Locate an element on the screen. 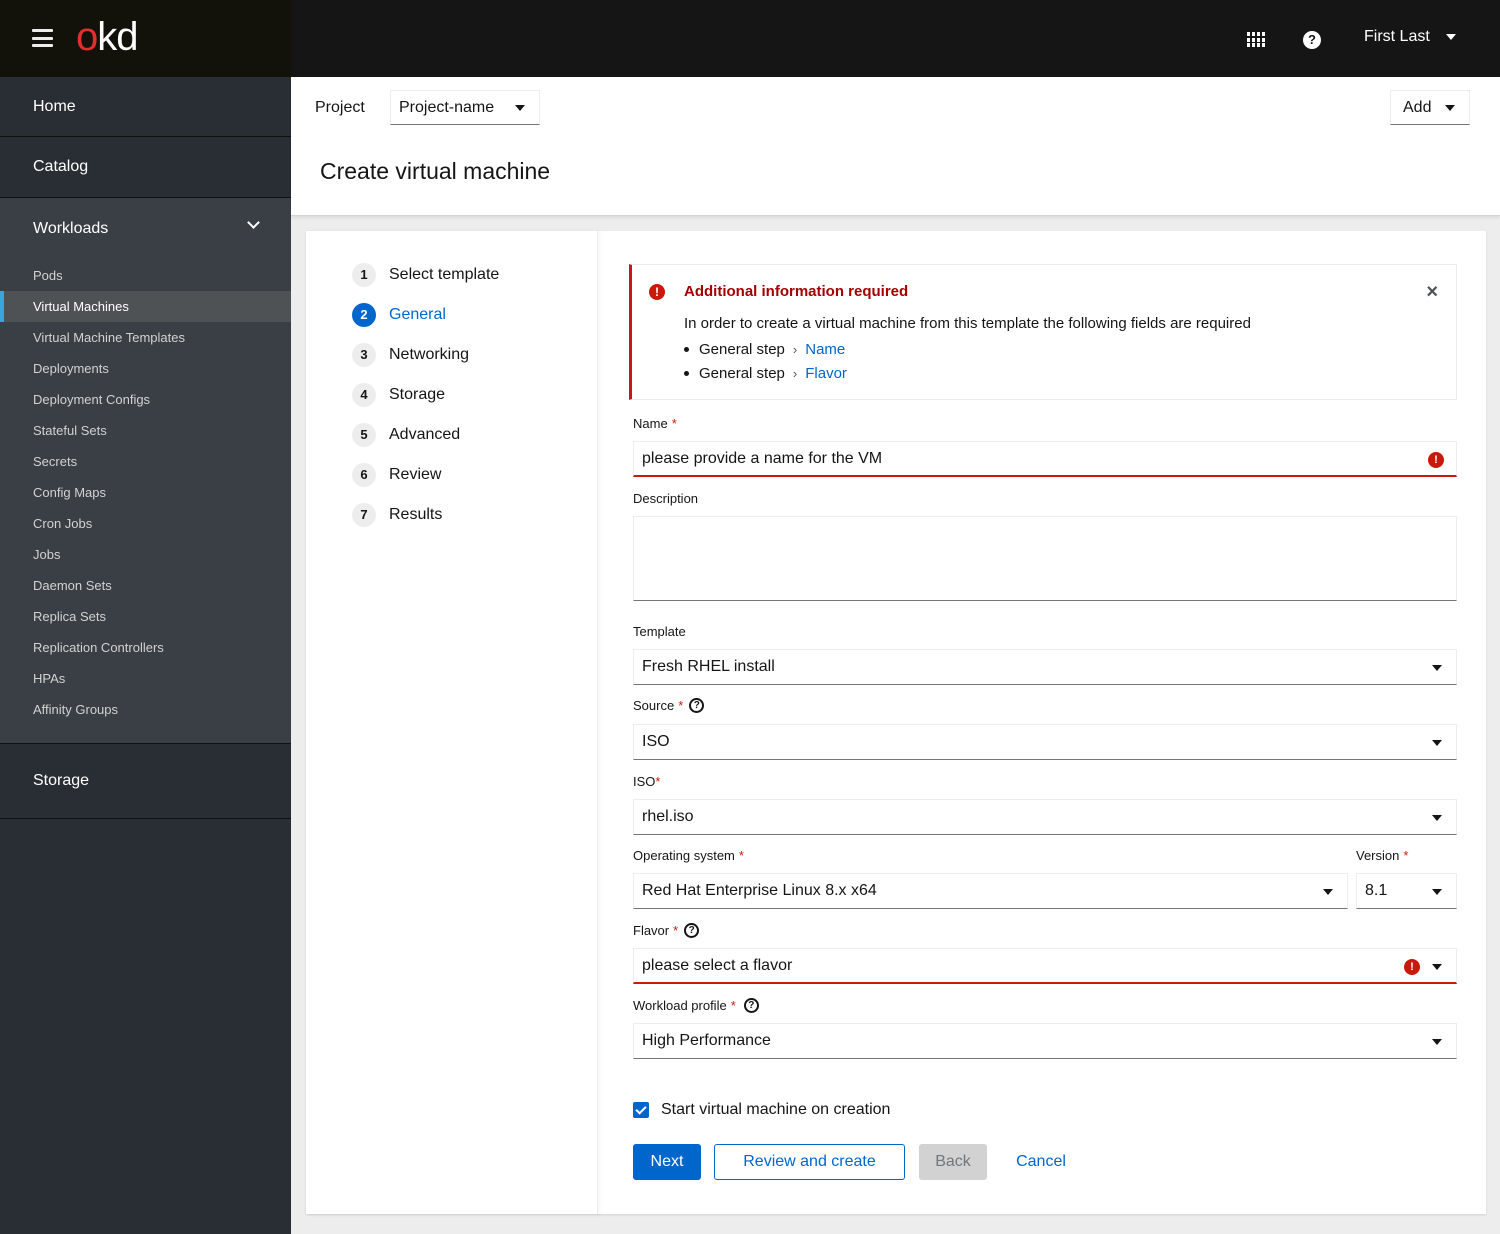 This screenshot has width=1500, height=1234. page-title: Create virtual machine is located at coordinates (435, 171).